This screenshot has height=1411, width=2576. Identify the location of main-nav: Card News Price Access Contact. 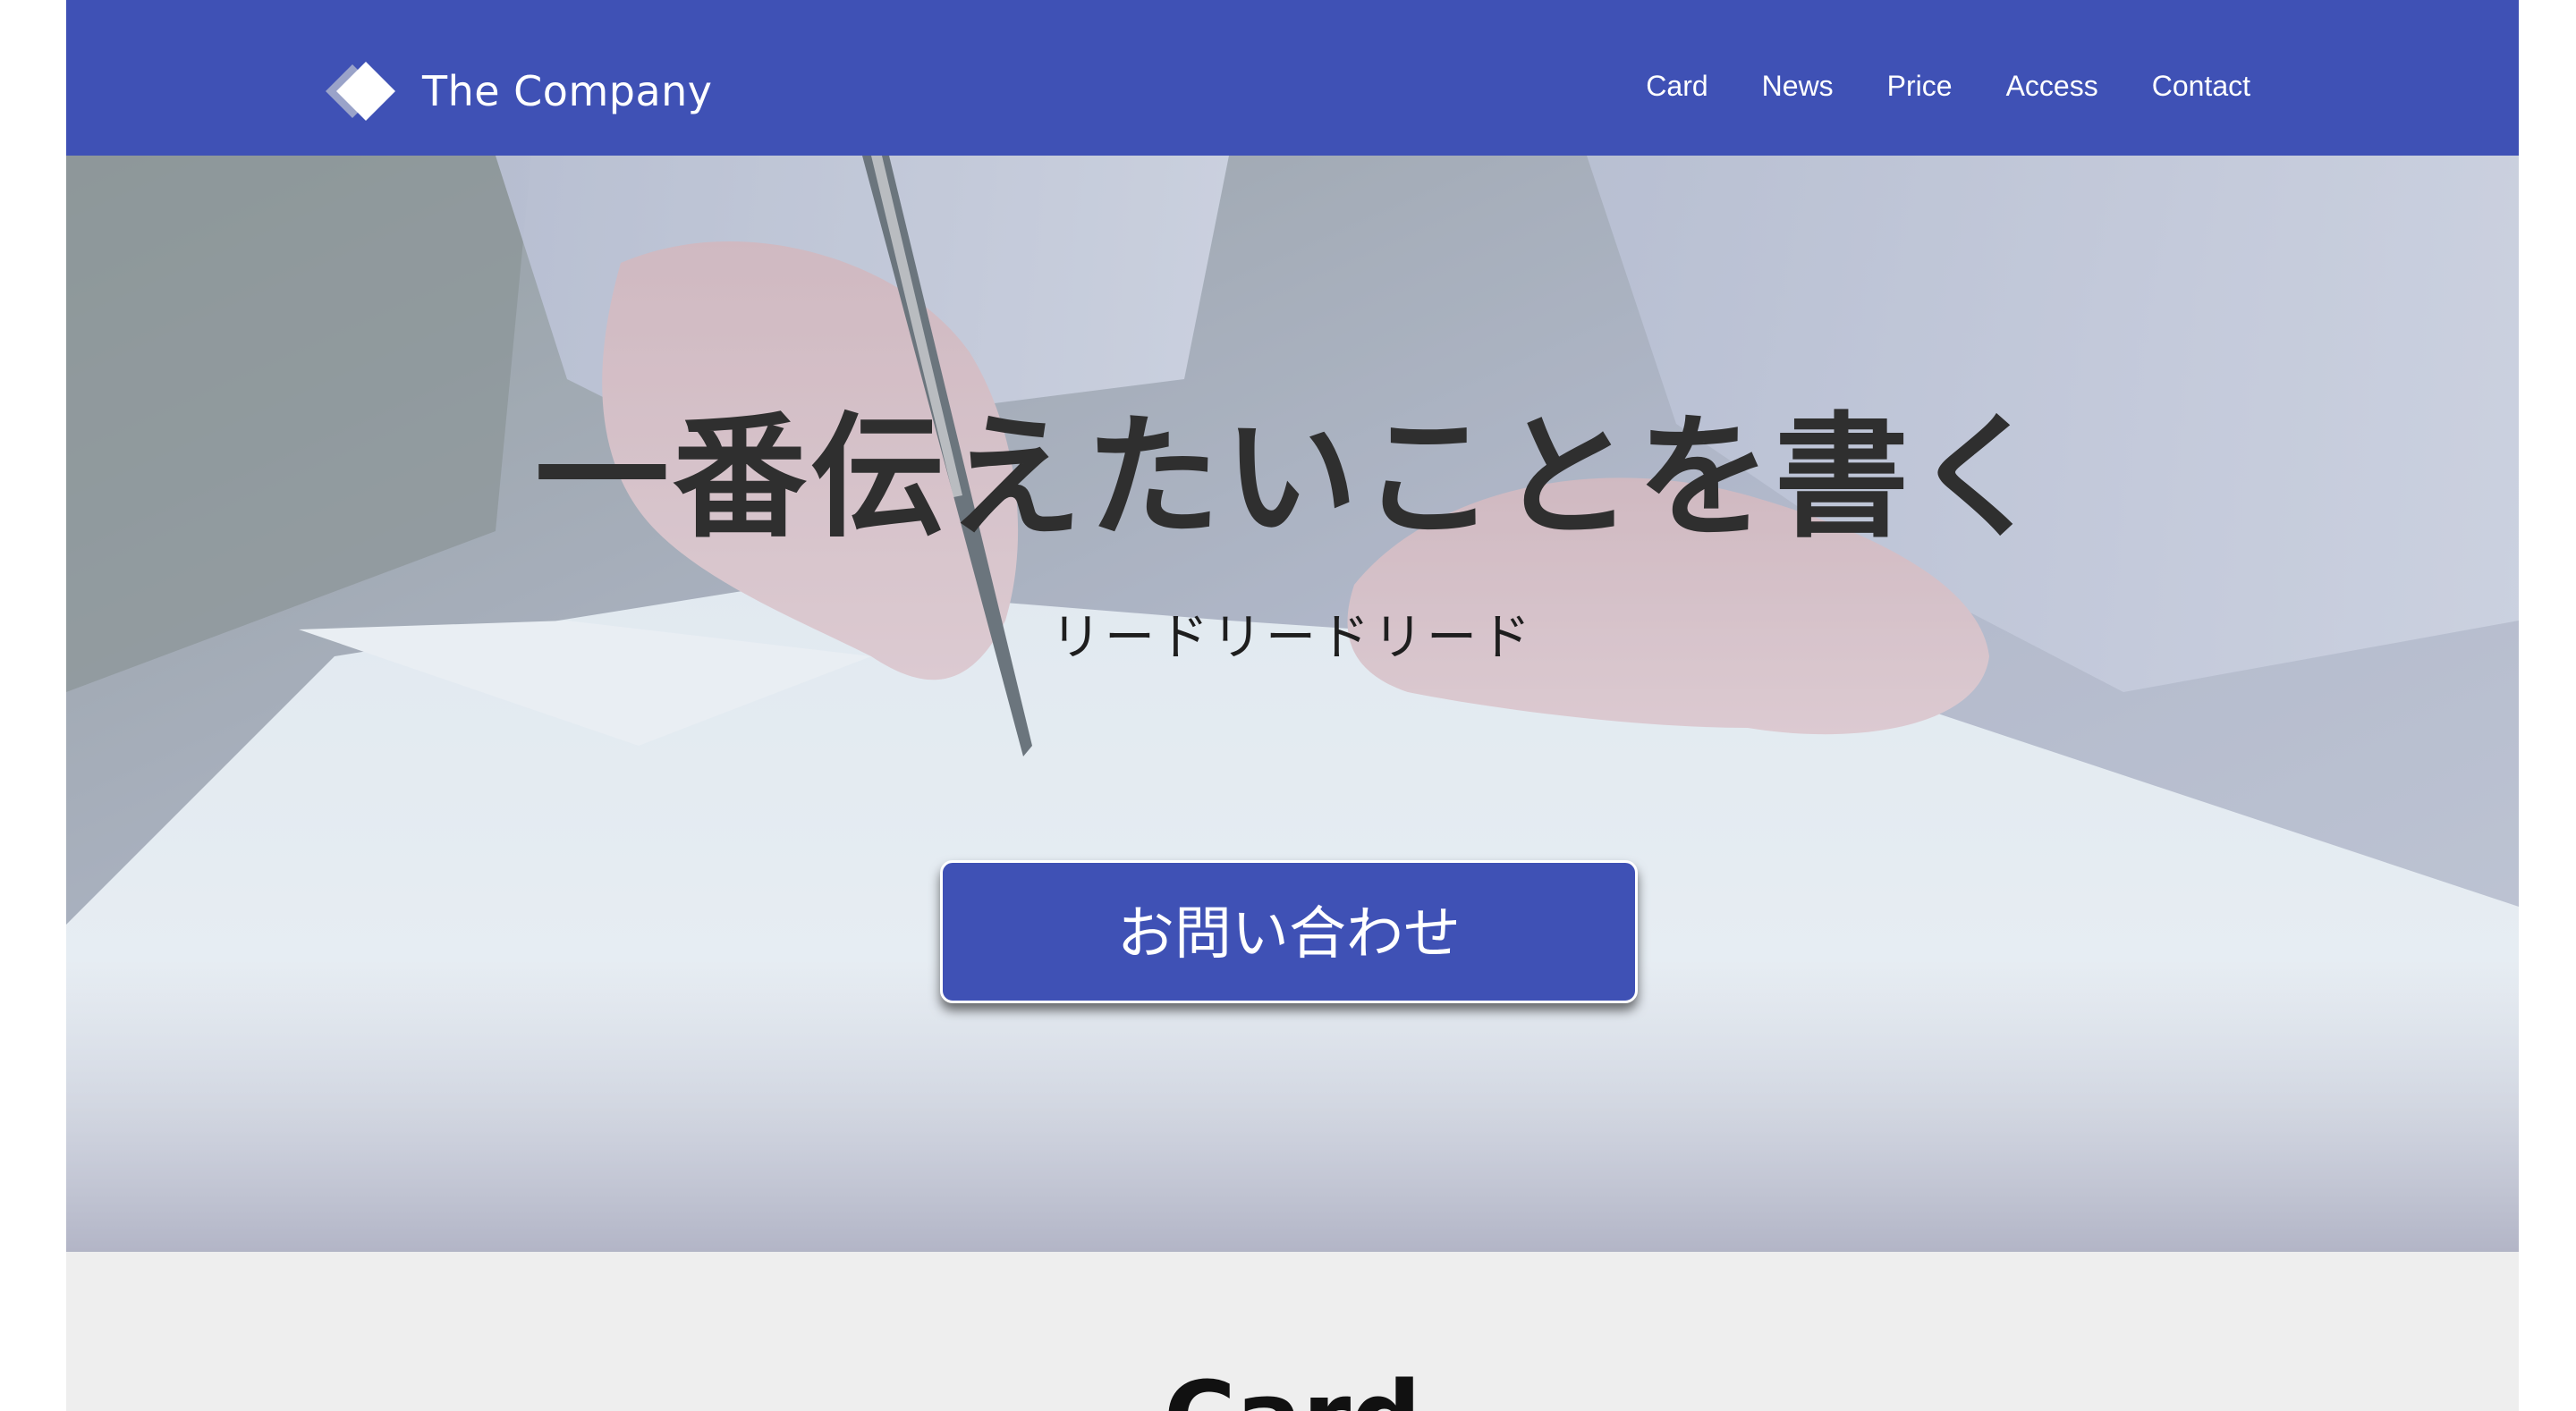
(1948, 86).